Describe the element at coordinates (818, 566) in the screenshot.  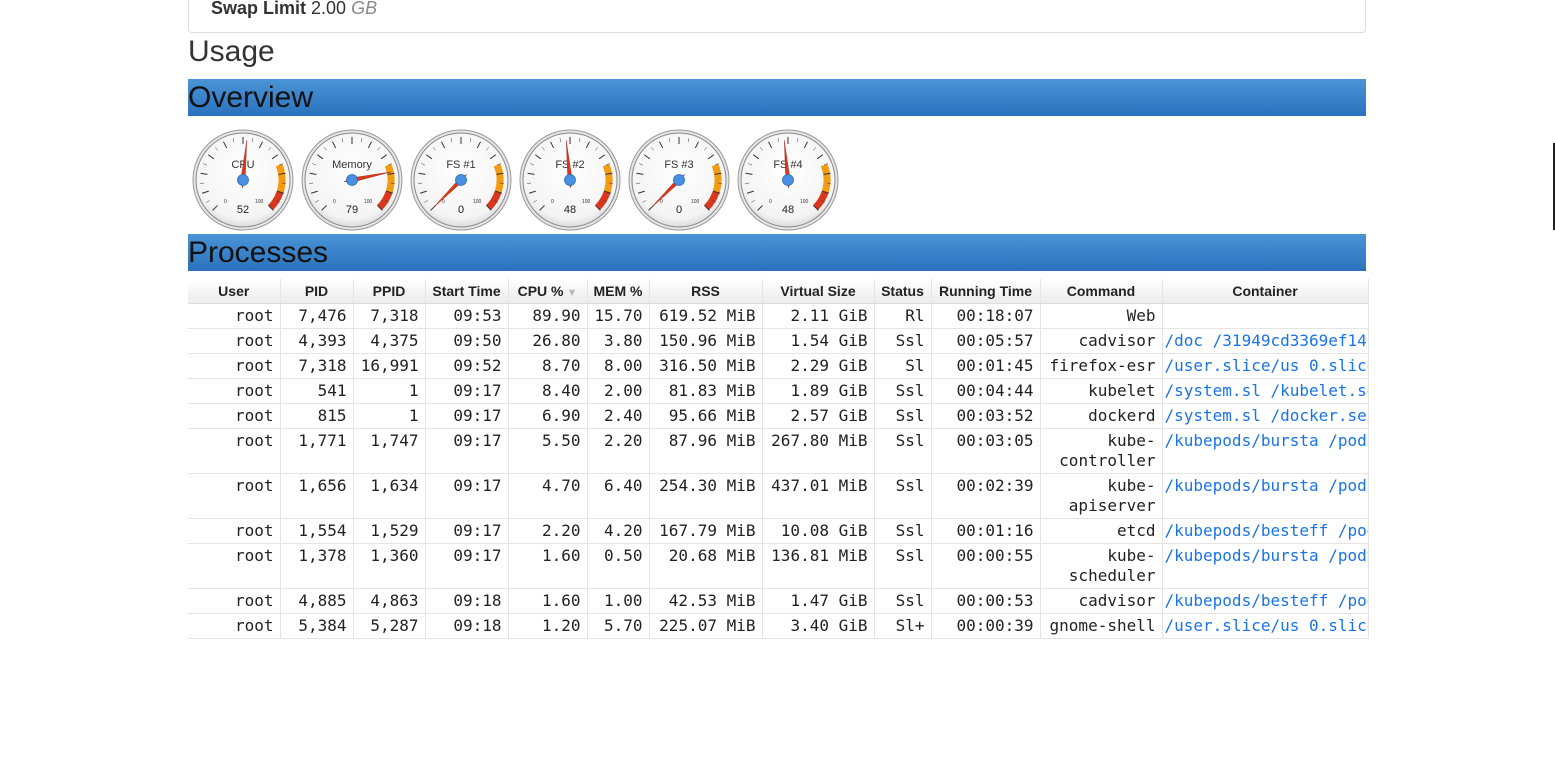
I see `cell-virtual-size: 136.81 MiB` at that location.